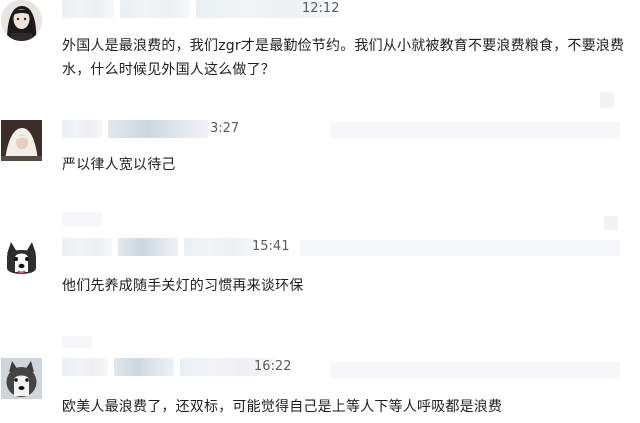 Image resolution: width=640 pixels, height=423 pixels. What do you see at coordinates (119, 165) in the screenshot?
I see `comment-text: 严以律人宽以待己` at bounding box center [119, 165].